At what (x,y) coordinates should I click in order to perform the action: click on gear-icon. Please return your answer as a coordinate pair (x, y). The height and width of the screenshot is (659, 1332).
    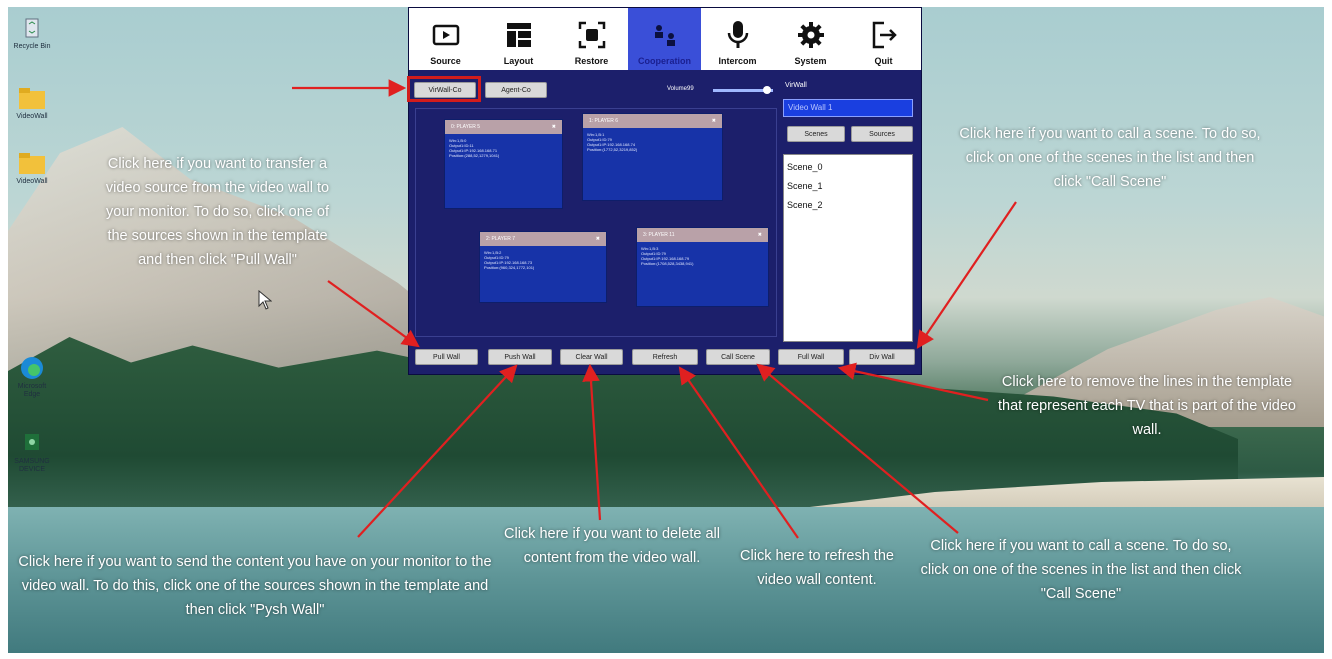
    Looking at the image, I should click on (811, 35).